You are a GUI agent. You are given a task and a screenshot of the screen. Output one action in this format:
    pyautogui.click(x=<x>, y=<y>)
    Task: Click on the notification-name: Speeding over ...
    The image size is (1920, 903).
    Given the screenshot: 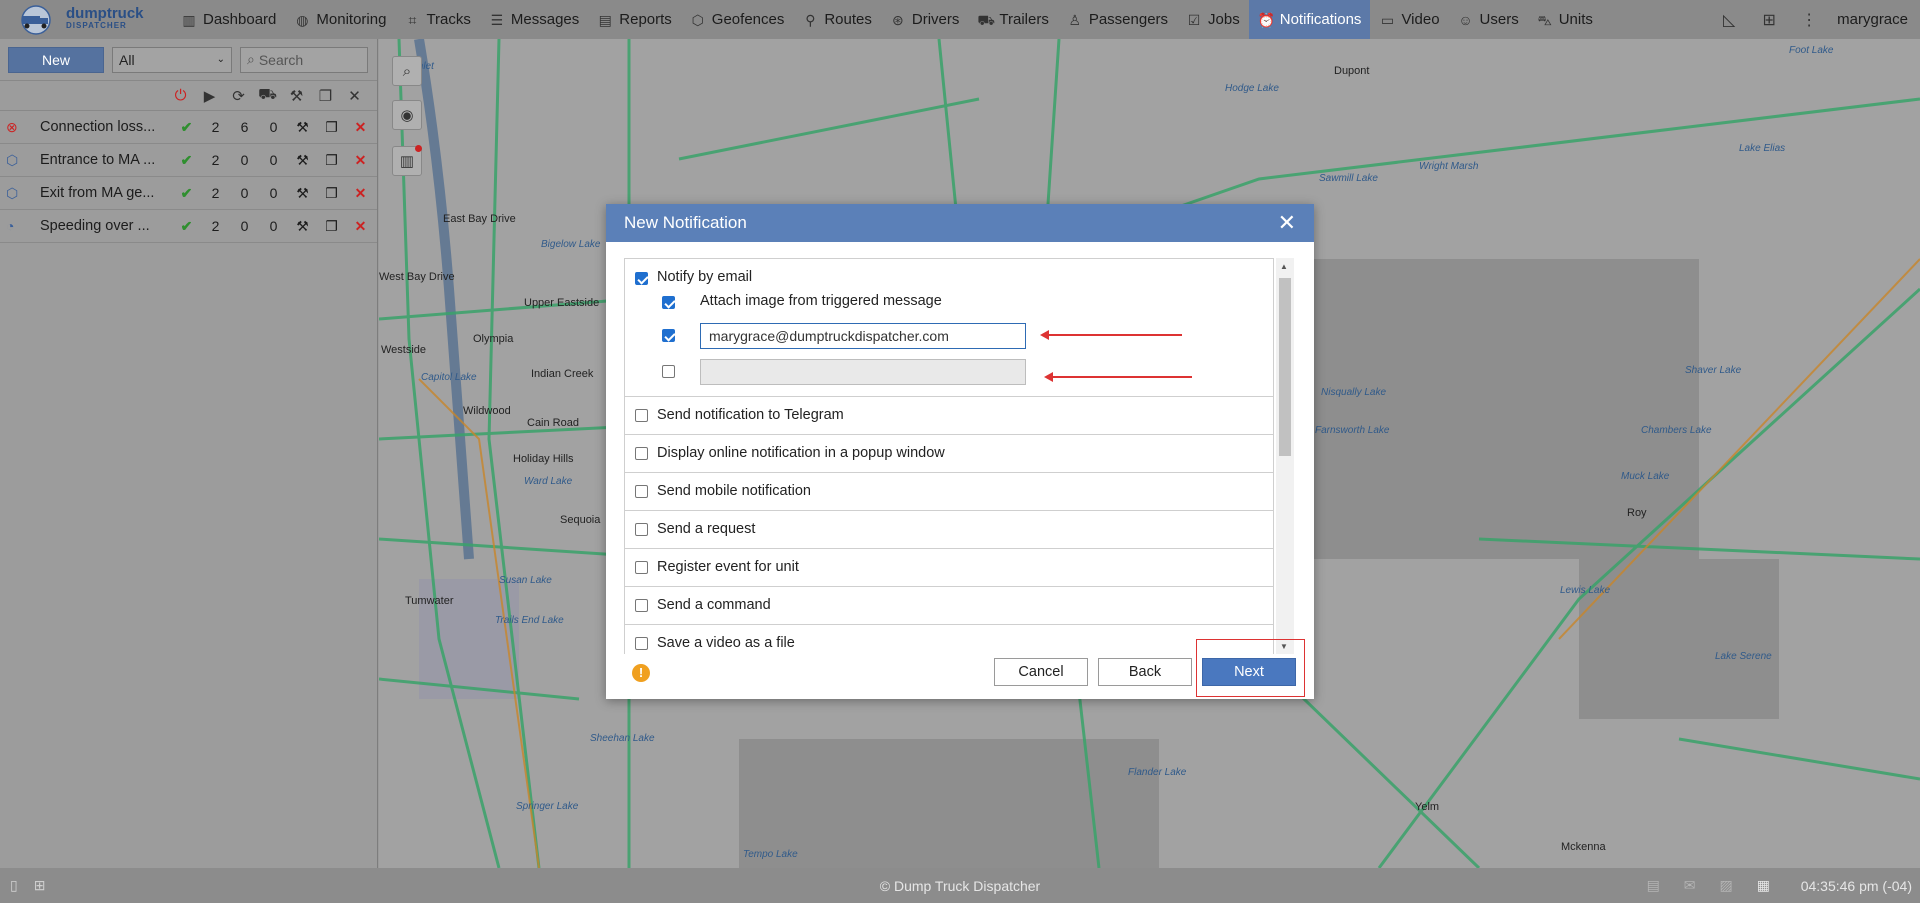 What is the action you would take?
    pyautogui.click(x=99, y=226)
    